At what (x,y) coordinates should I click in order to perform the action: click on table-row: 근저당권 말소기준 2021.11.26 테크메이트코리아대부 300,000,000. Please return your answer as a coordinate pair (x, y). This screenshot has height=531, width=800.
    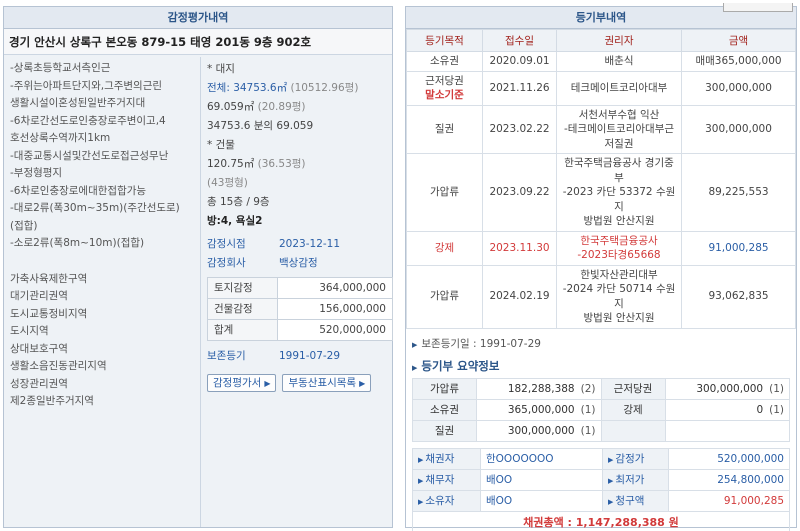
    Looking at the image, I should click on (601, 88).